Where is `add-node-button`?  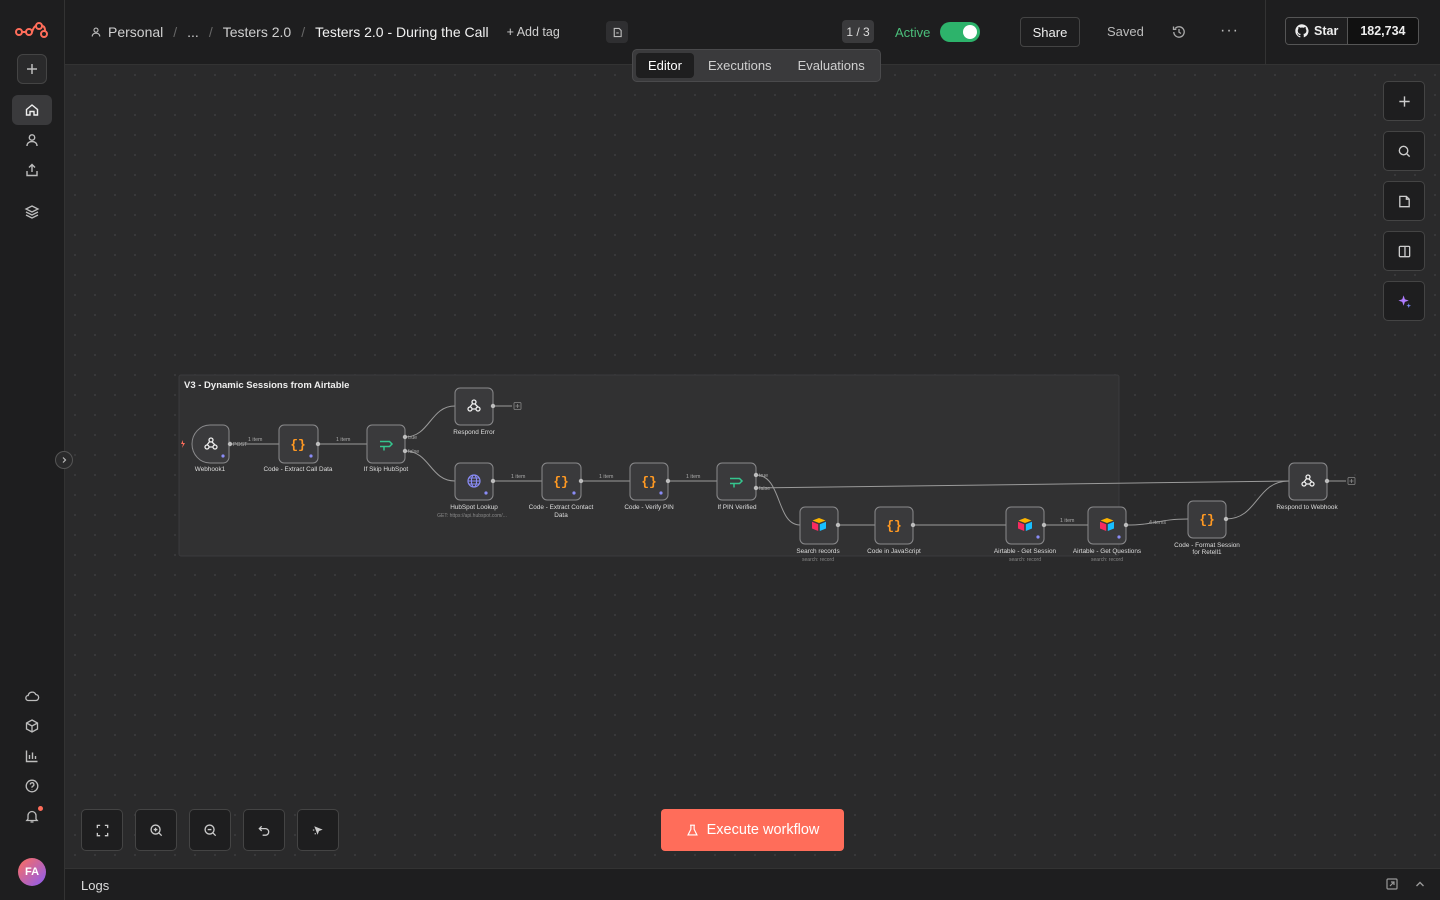 add-node-button is located at coordinates (1404, 101).